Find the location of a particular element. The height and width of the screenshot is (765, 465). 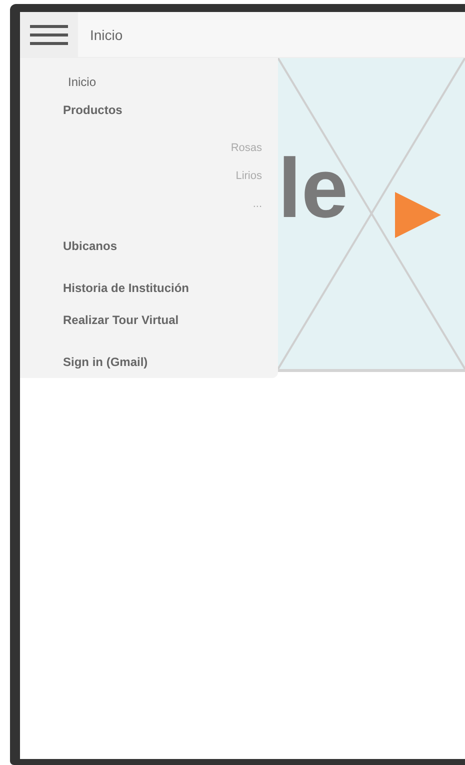

menu-button is located at coordinates (49, 35).